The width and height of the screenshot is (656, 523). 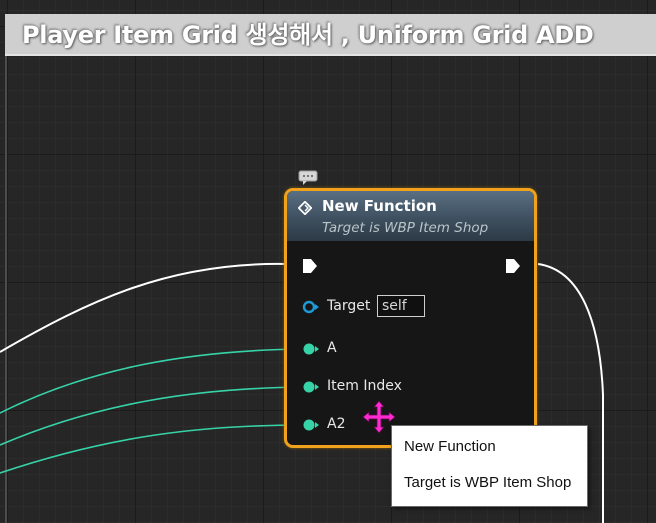 What do you see at coordinates (488, 482) in the screenshot?
I see `tooltip-target: Target is WBP Item Shop` at bounding box center [488, 482].